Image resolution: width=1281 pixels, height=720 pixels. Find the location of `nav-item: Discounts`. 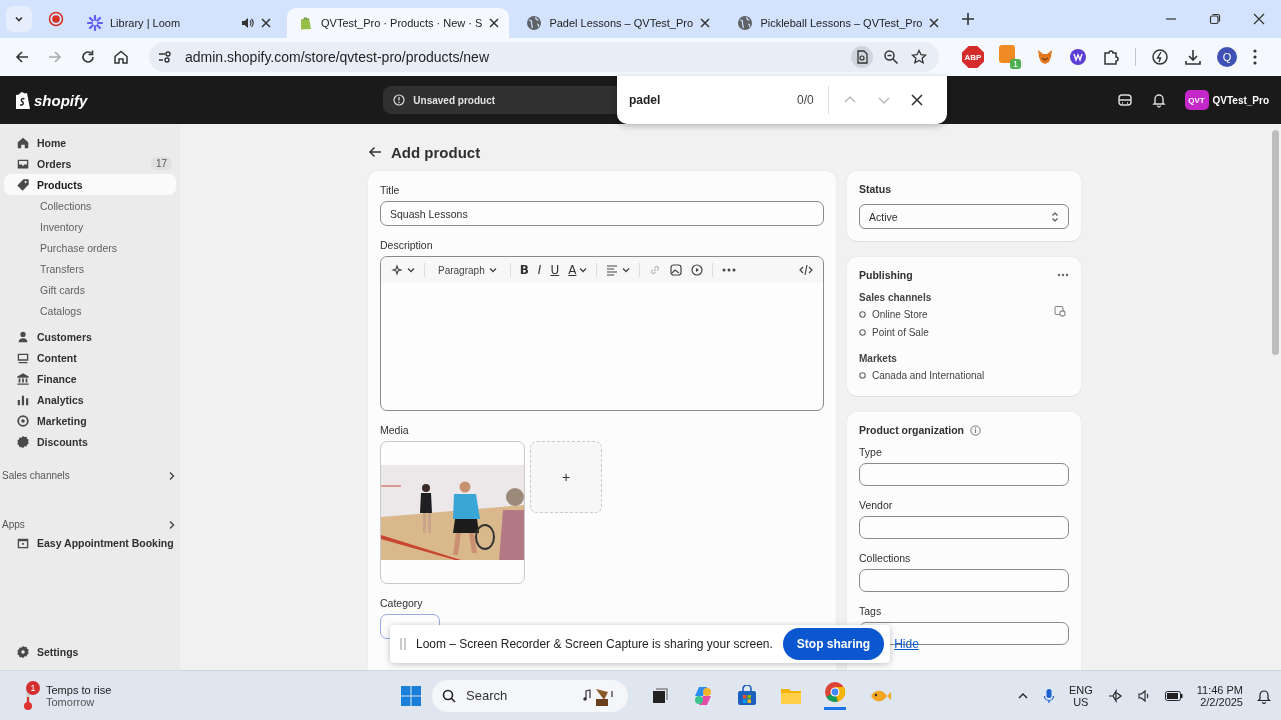

nav-item: Discounts is located at coordinates (90, 441).